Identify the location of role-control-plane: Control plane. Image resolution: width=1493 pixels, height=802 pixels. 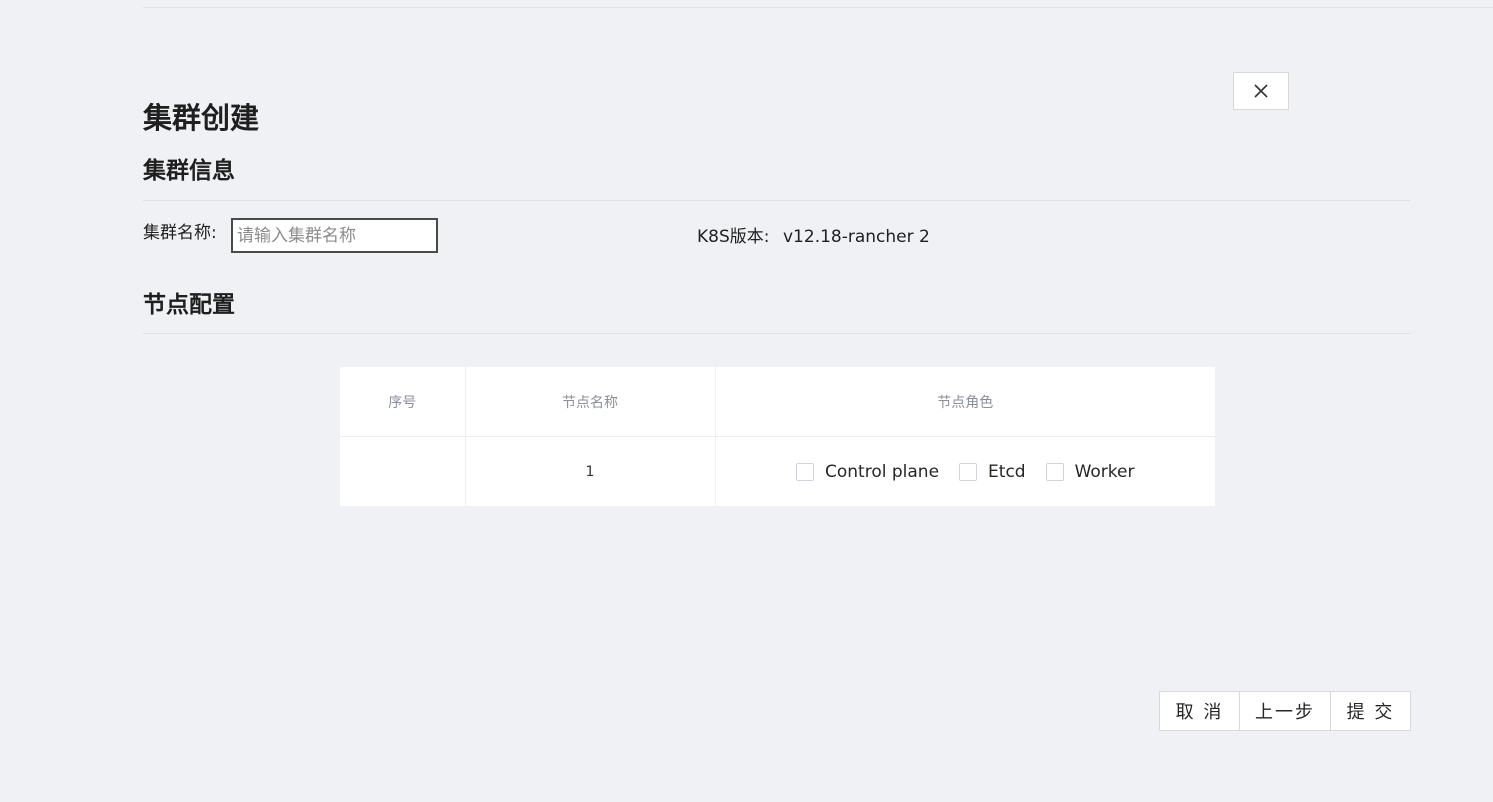
(867, 472).